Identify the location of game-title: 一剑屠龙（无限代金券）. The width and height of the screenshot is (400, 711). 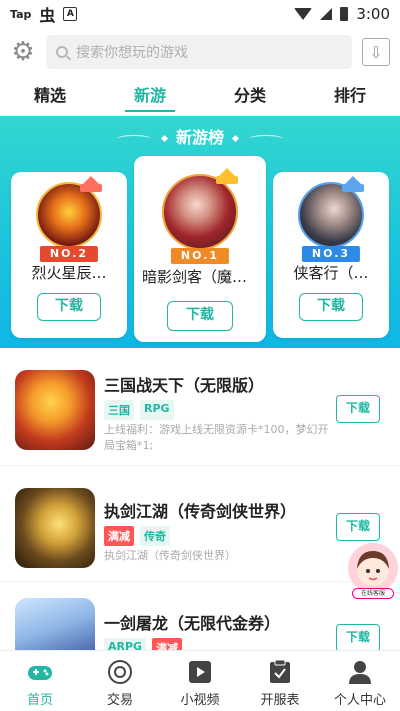
(192, 623).